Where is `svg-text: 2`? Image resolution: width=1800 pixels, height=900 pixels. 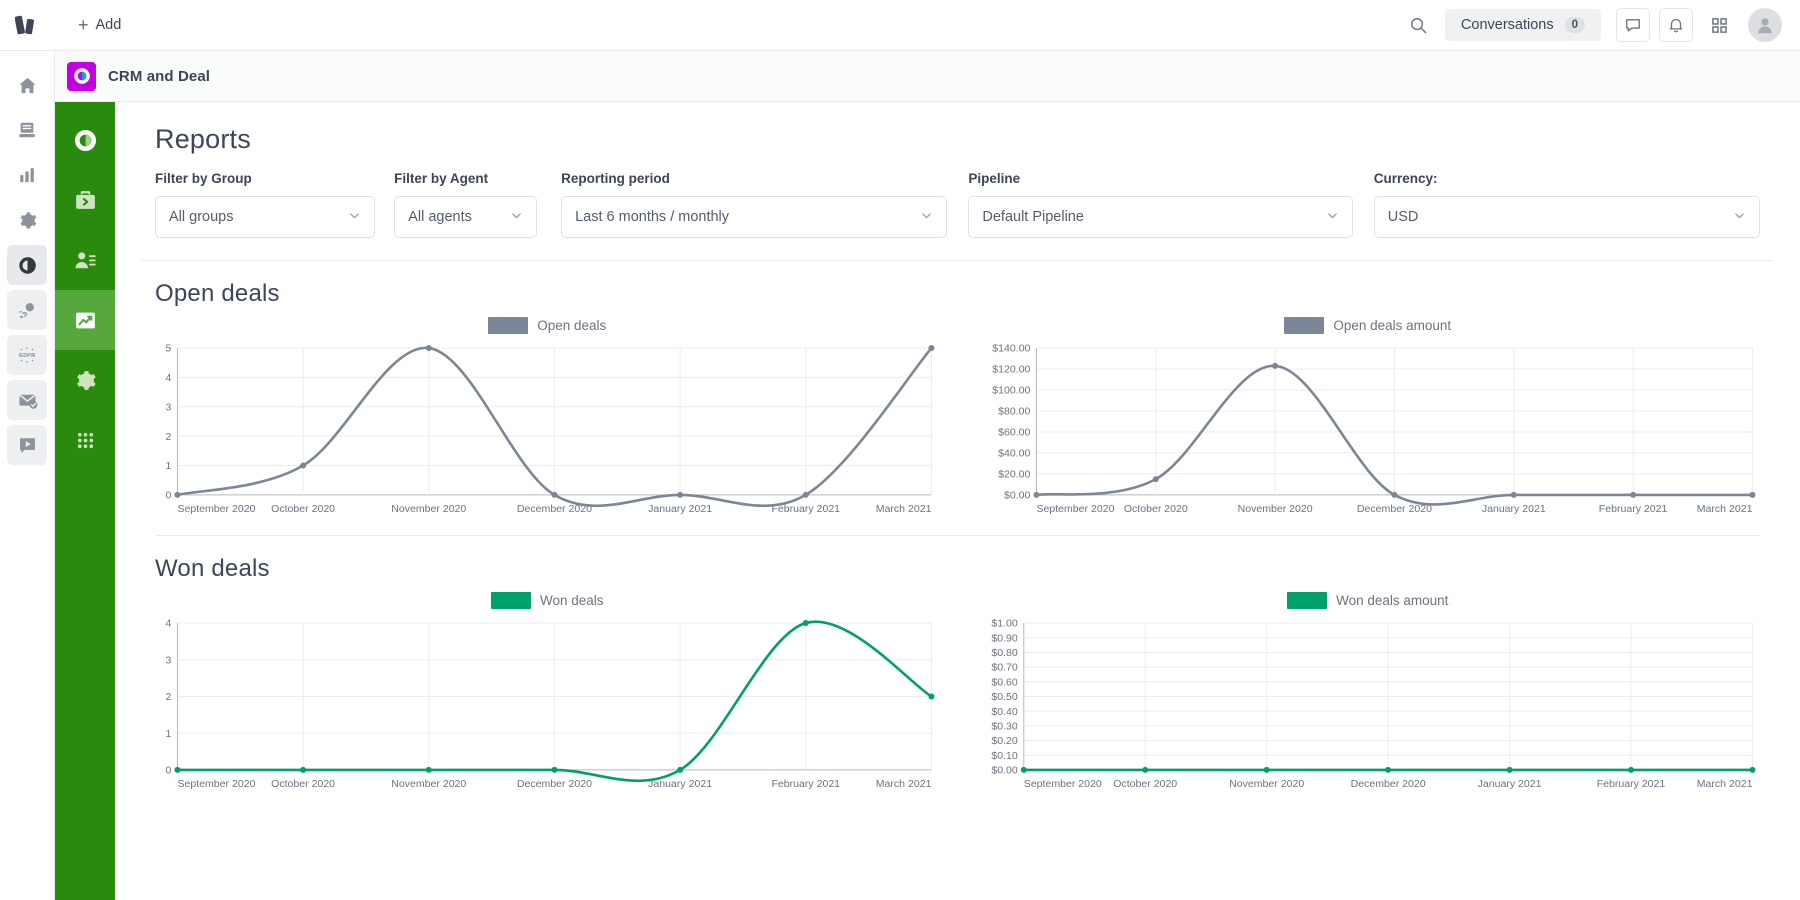 svg-text: 2 is located at coordinates (169, 697).